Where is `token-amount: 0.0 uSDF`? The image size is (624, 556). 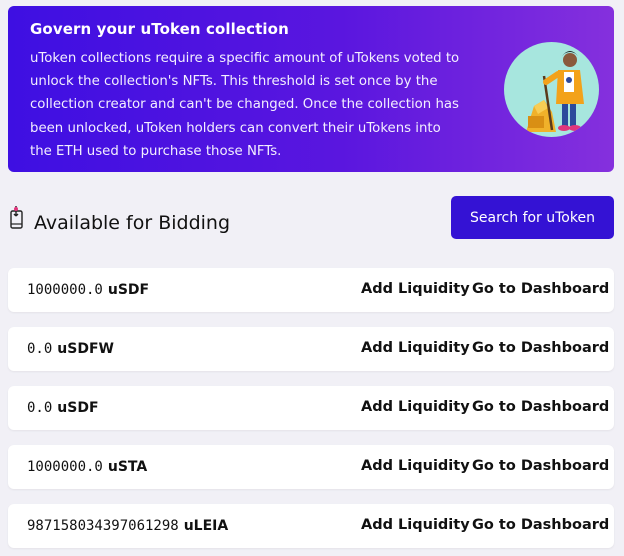
token-amount: 0.0 uSDF is located at coordinates (63, 408).